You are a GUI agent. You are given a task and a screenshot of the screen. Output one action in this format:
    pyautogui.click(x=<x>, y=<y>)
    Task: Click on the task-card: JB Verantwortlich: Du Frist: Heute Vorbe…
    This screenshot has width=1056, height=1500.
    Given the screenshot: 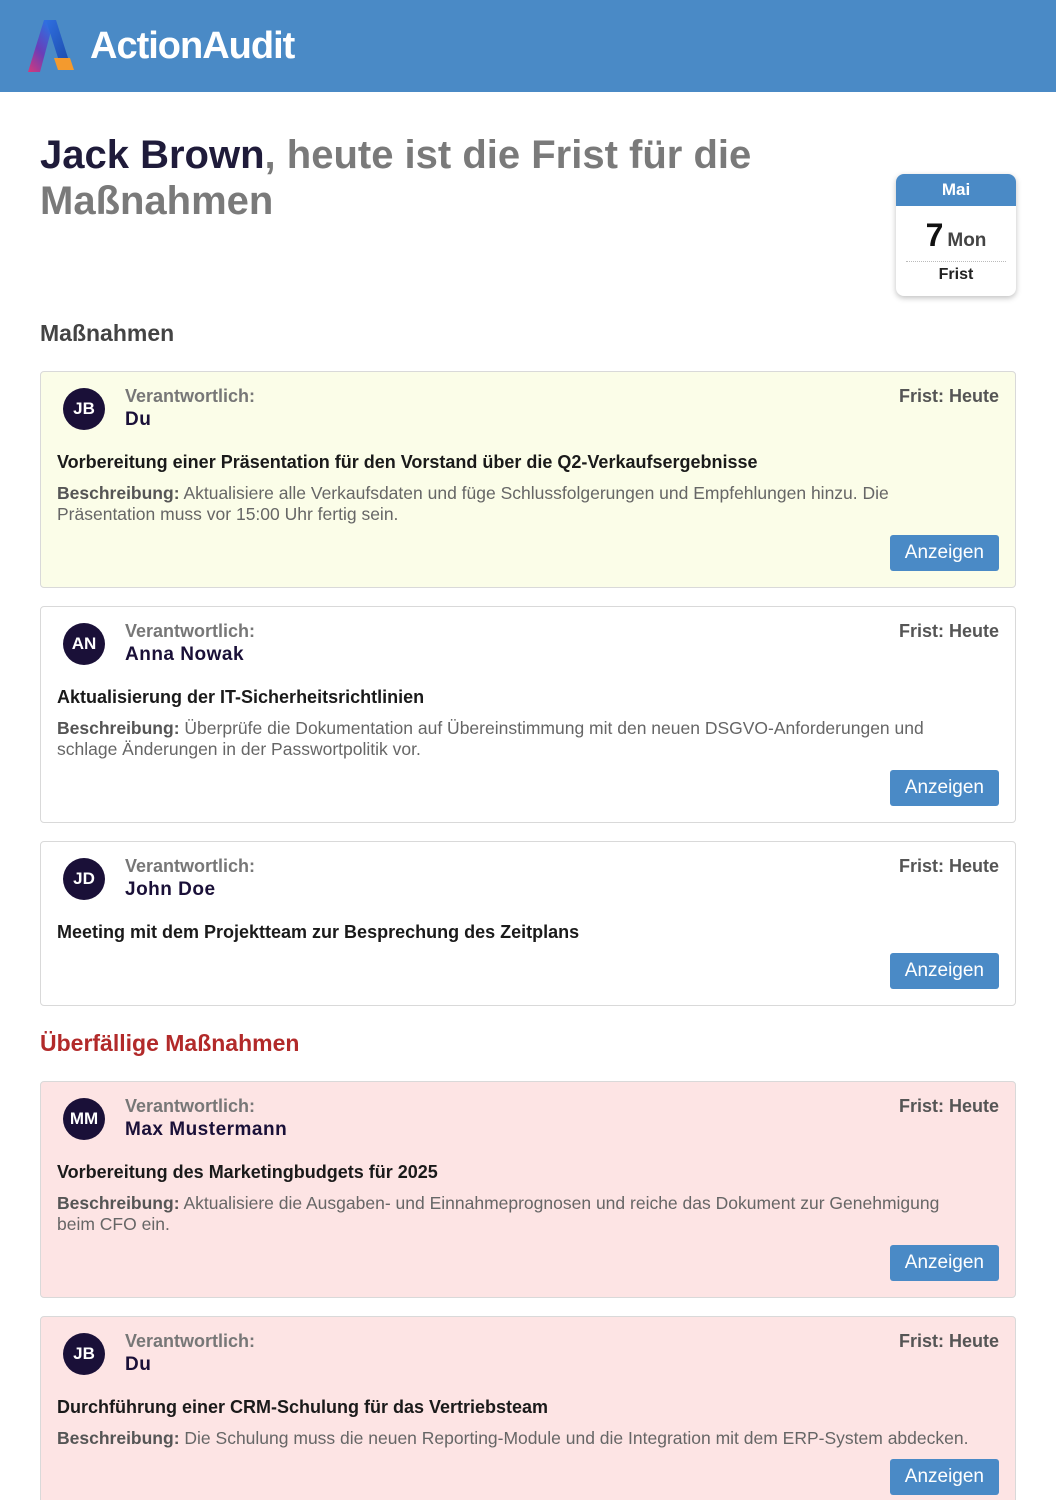 What is the action you would take?
    pyautogui.click(x=528, y=479)
    